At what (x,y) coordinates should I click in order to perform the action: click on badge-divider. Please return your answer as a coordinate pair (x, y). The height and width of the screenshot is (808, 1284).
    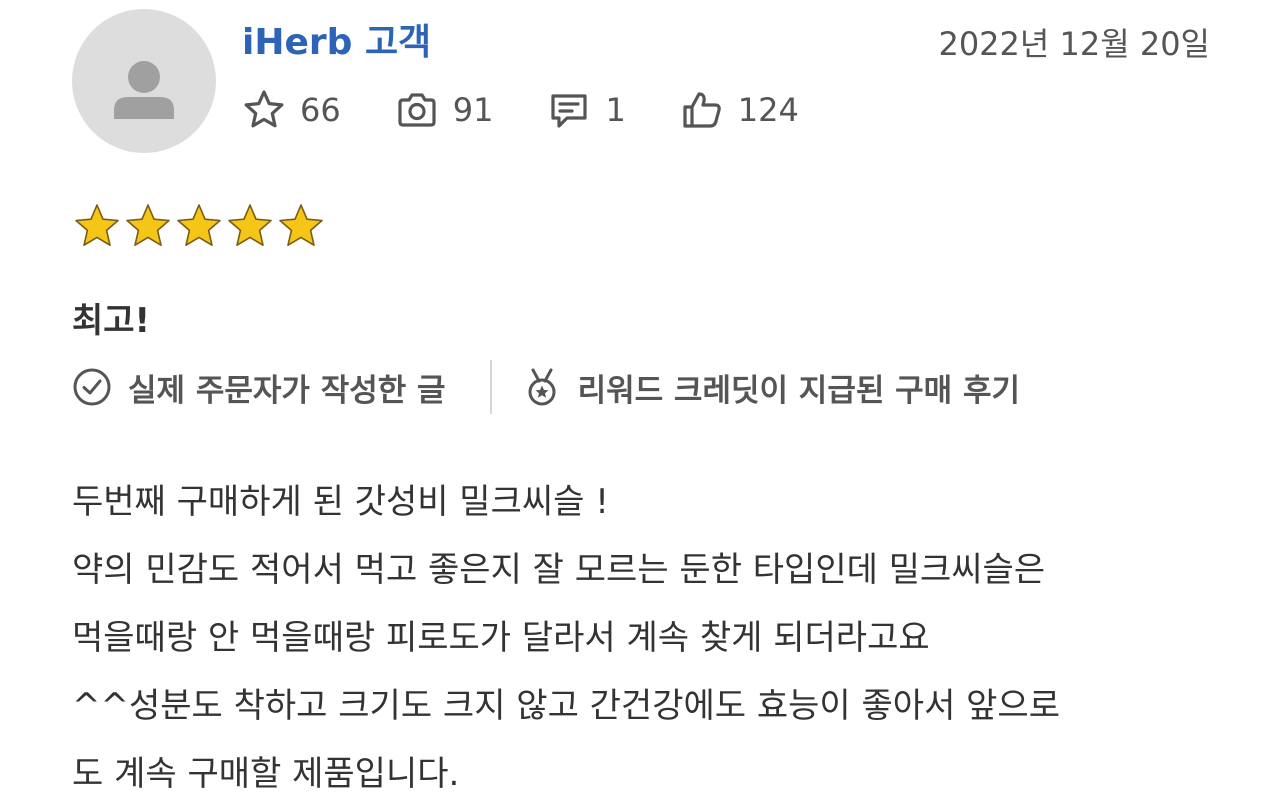
    Looking at the image, I should click on (490, 387).